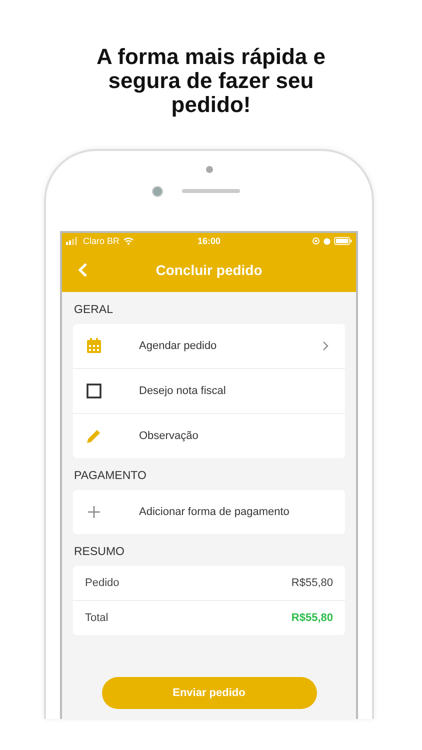 The height and width of the screenshot is (750, 422). I want to click on list-row: Observação, so click(209, 435).